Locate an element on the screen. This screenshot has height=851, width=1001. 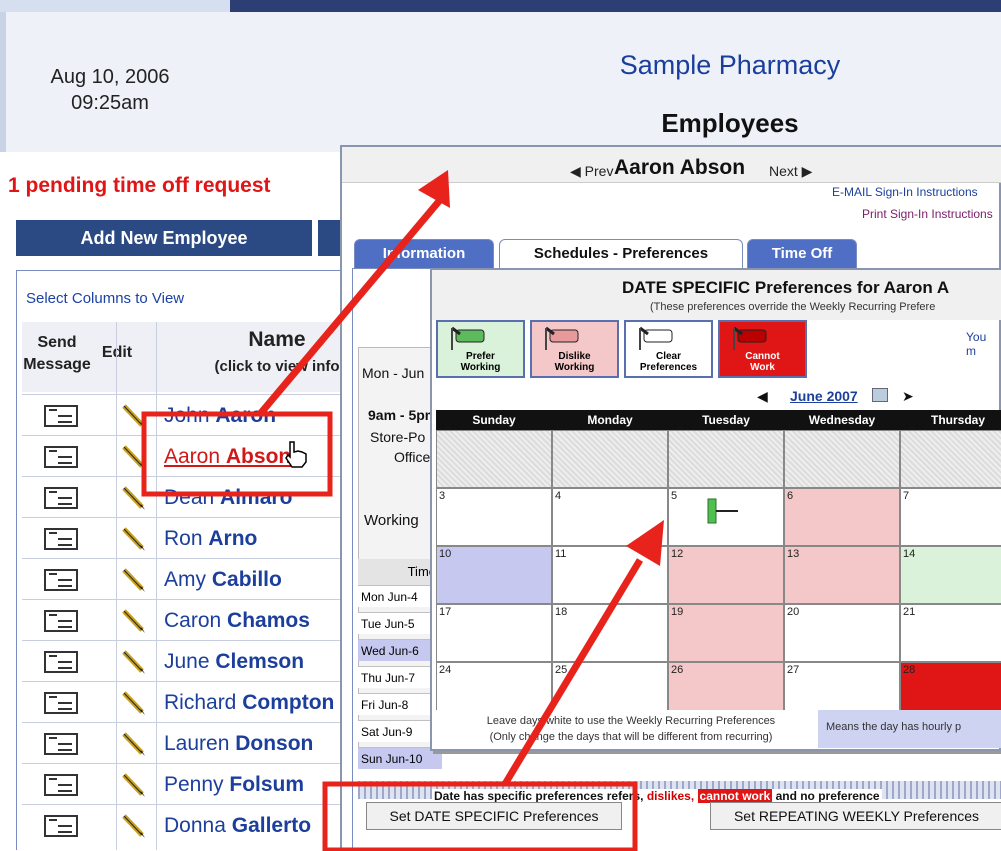
employee-row: Caron Chamos is located at coordinates (187, 619).